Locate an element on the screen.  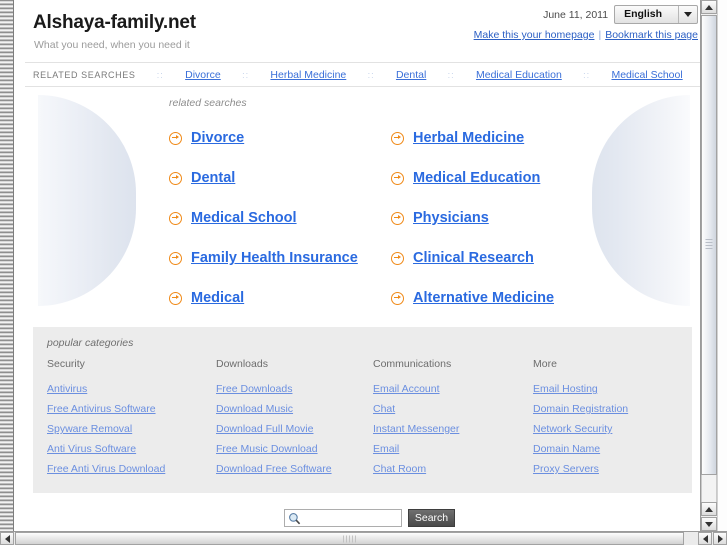
category-link: Spyware Removal is located at coordinates (131, 429).